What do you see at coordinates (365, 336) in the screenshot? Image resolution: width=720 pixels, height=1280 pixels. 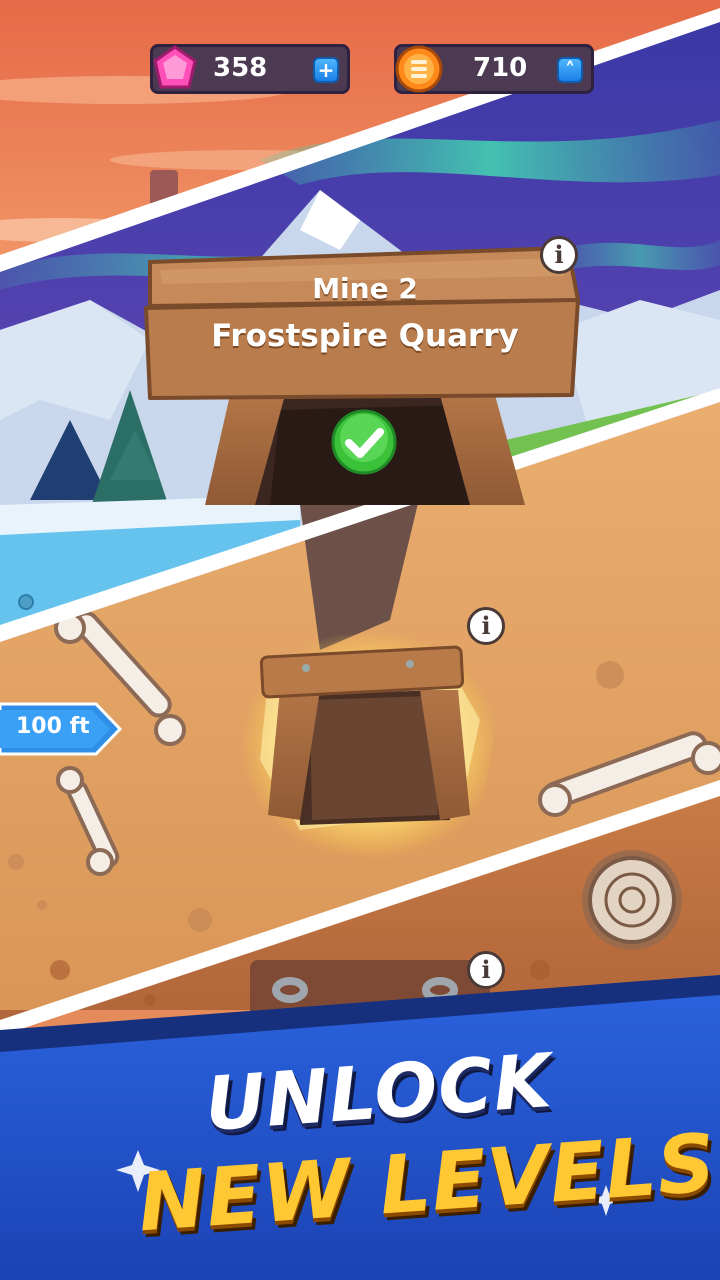 I see `mine-name-label: Frostspire Quarry` at bounding box center [365, 336].